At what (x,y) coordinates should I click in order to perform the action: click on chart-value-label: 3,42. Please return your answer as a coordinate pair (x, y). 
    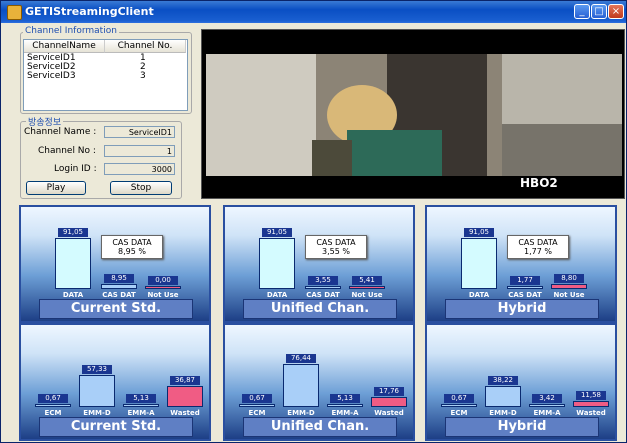
    Looking at the image, I should click on (547, 398).